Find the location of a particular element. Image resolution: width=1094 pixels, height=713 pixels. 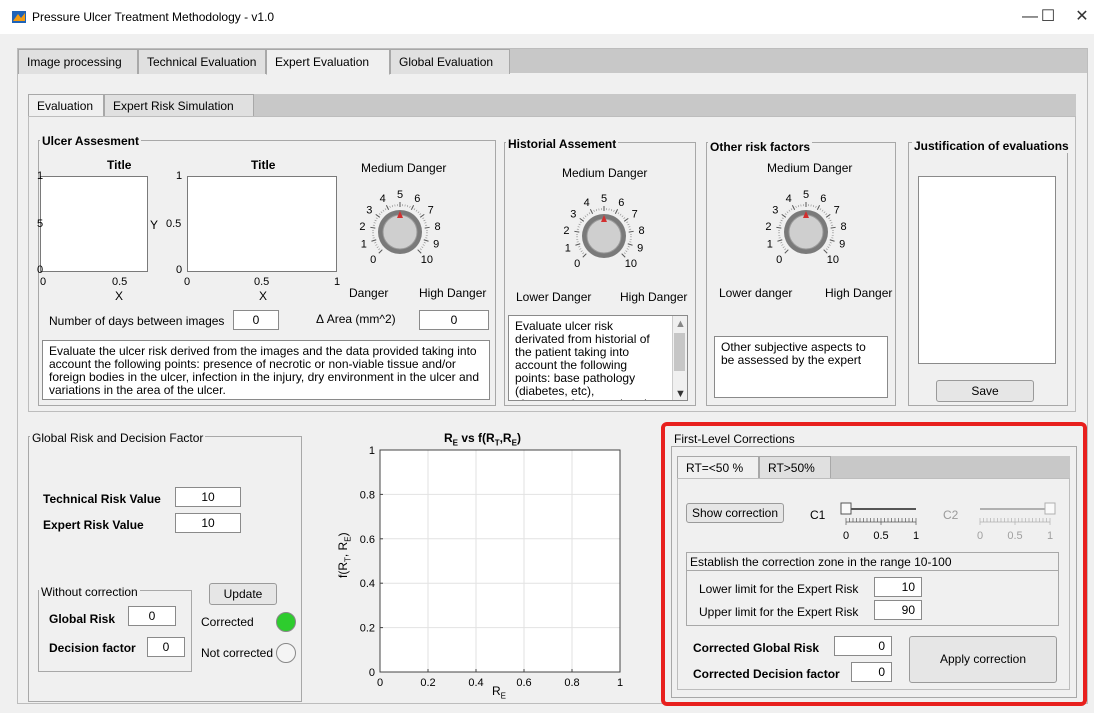

other-knob-label: Medium Danger is located at coordinates (810, 168).